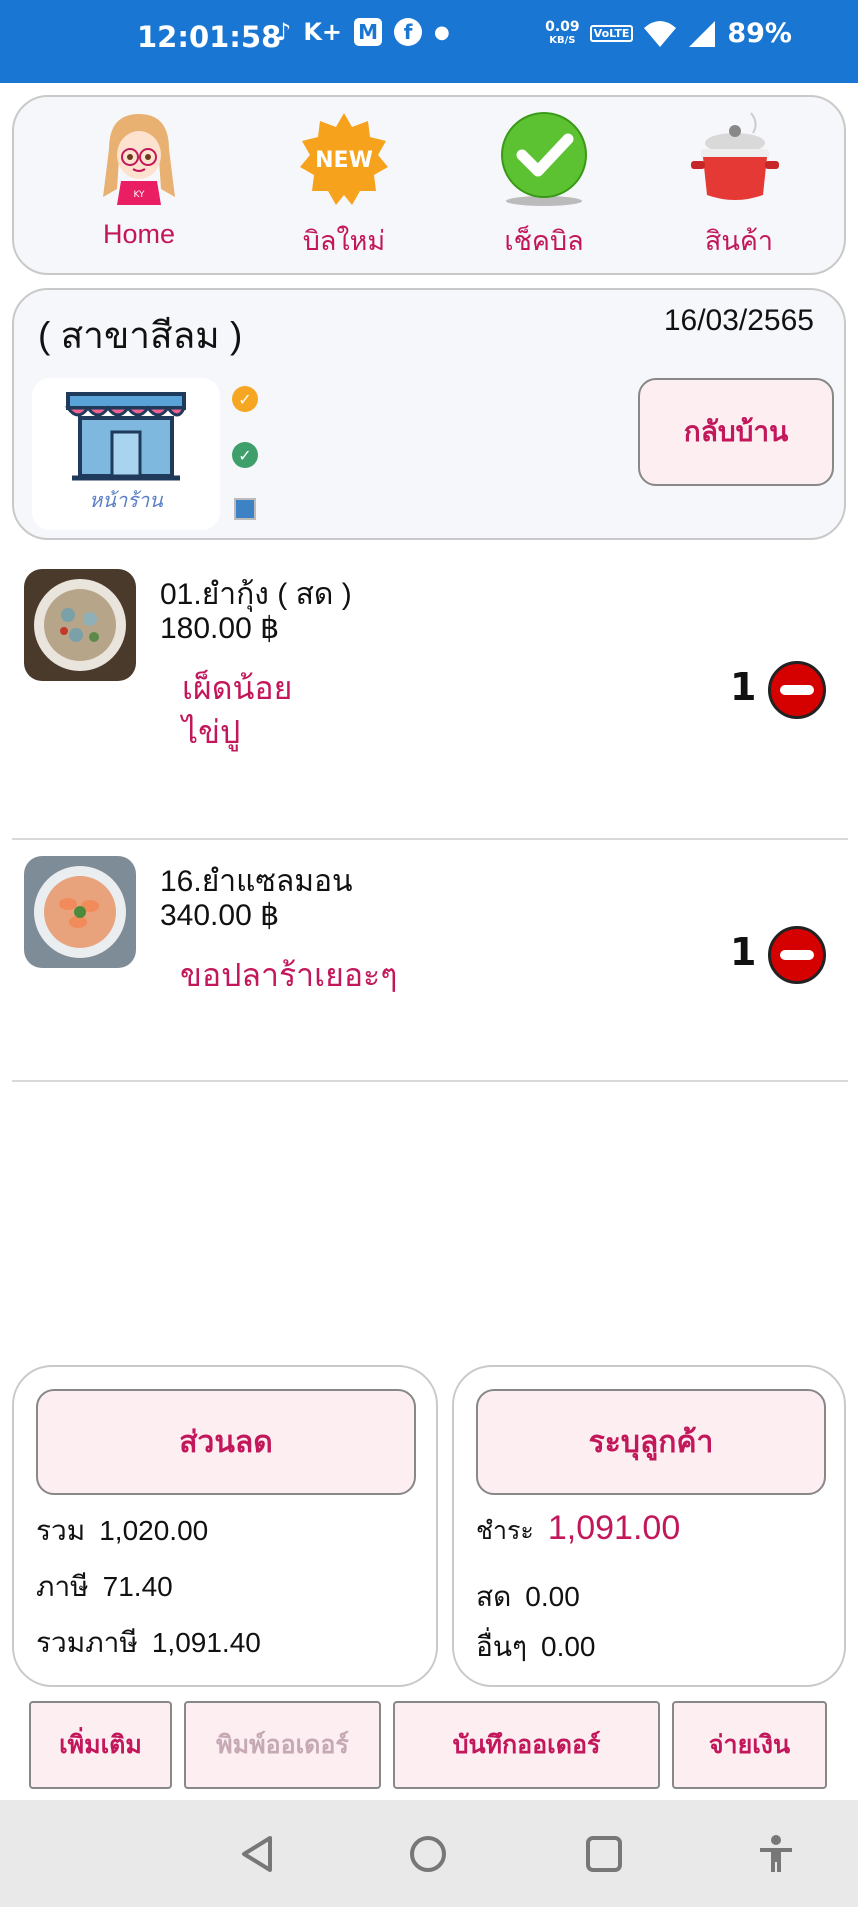 Image resolution: width=858 pixels, height=1907 pixels. I want to click on item-note: ไข่ปู, so click(211, 732).